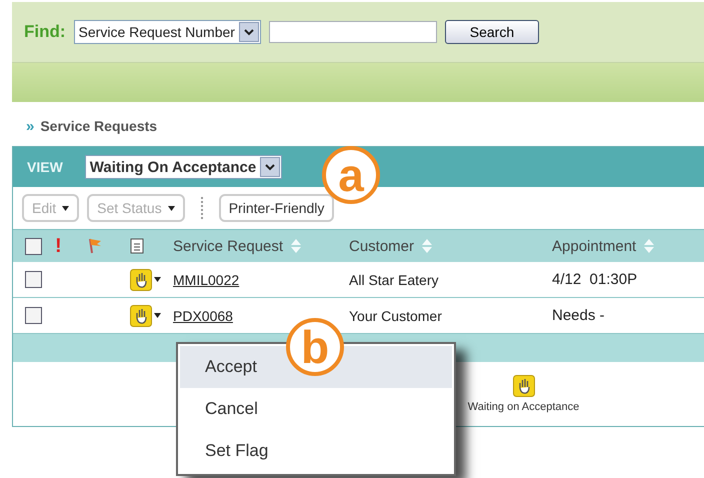  I want to click on table-cell: All Star Eatery, so click(393, 280).